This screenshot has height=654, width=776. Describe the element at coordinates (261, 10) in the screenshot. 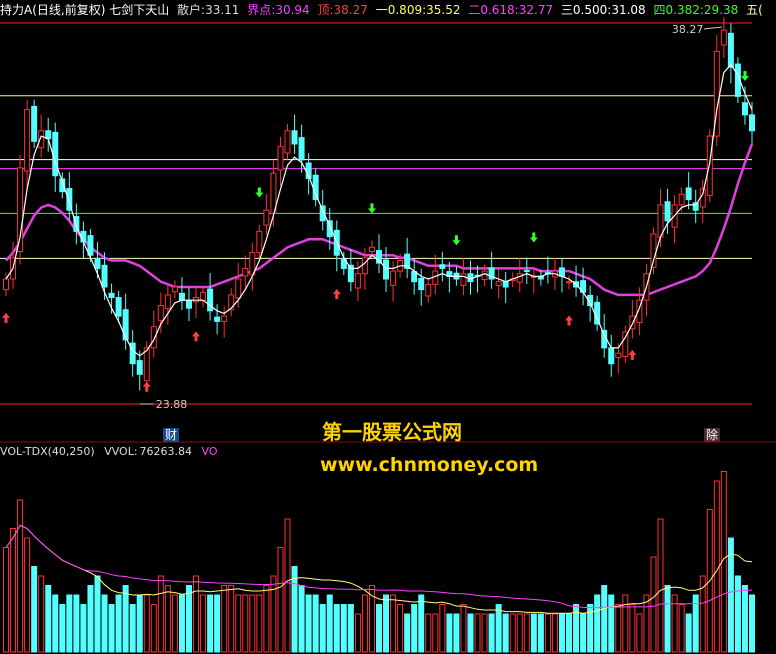

I see `boundary-label: 界点:` at that location.